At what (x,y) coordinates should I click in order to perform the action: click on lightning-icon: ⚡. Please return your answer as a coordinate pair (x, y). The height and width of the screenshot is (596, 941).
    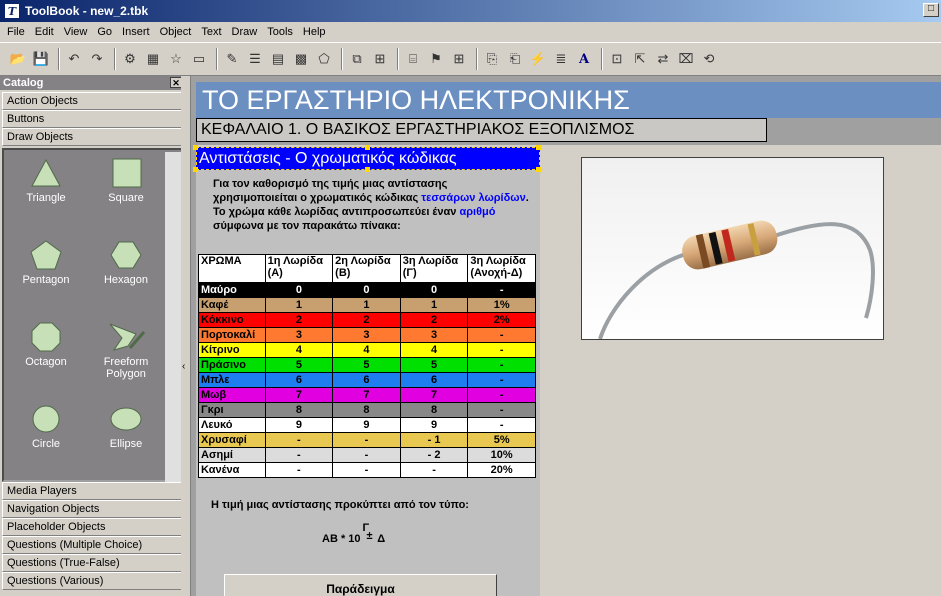
    Looking at the image, I should click on (538, 59).